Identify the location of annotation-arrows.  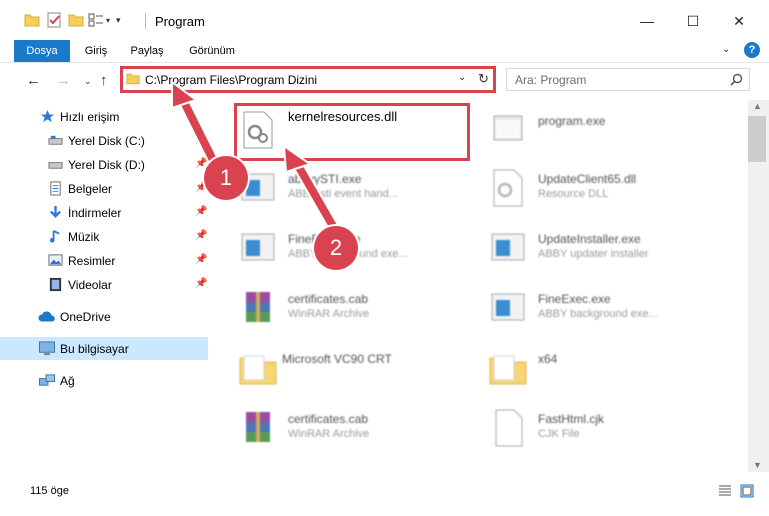
(255, 157).